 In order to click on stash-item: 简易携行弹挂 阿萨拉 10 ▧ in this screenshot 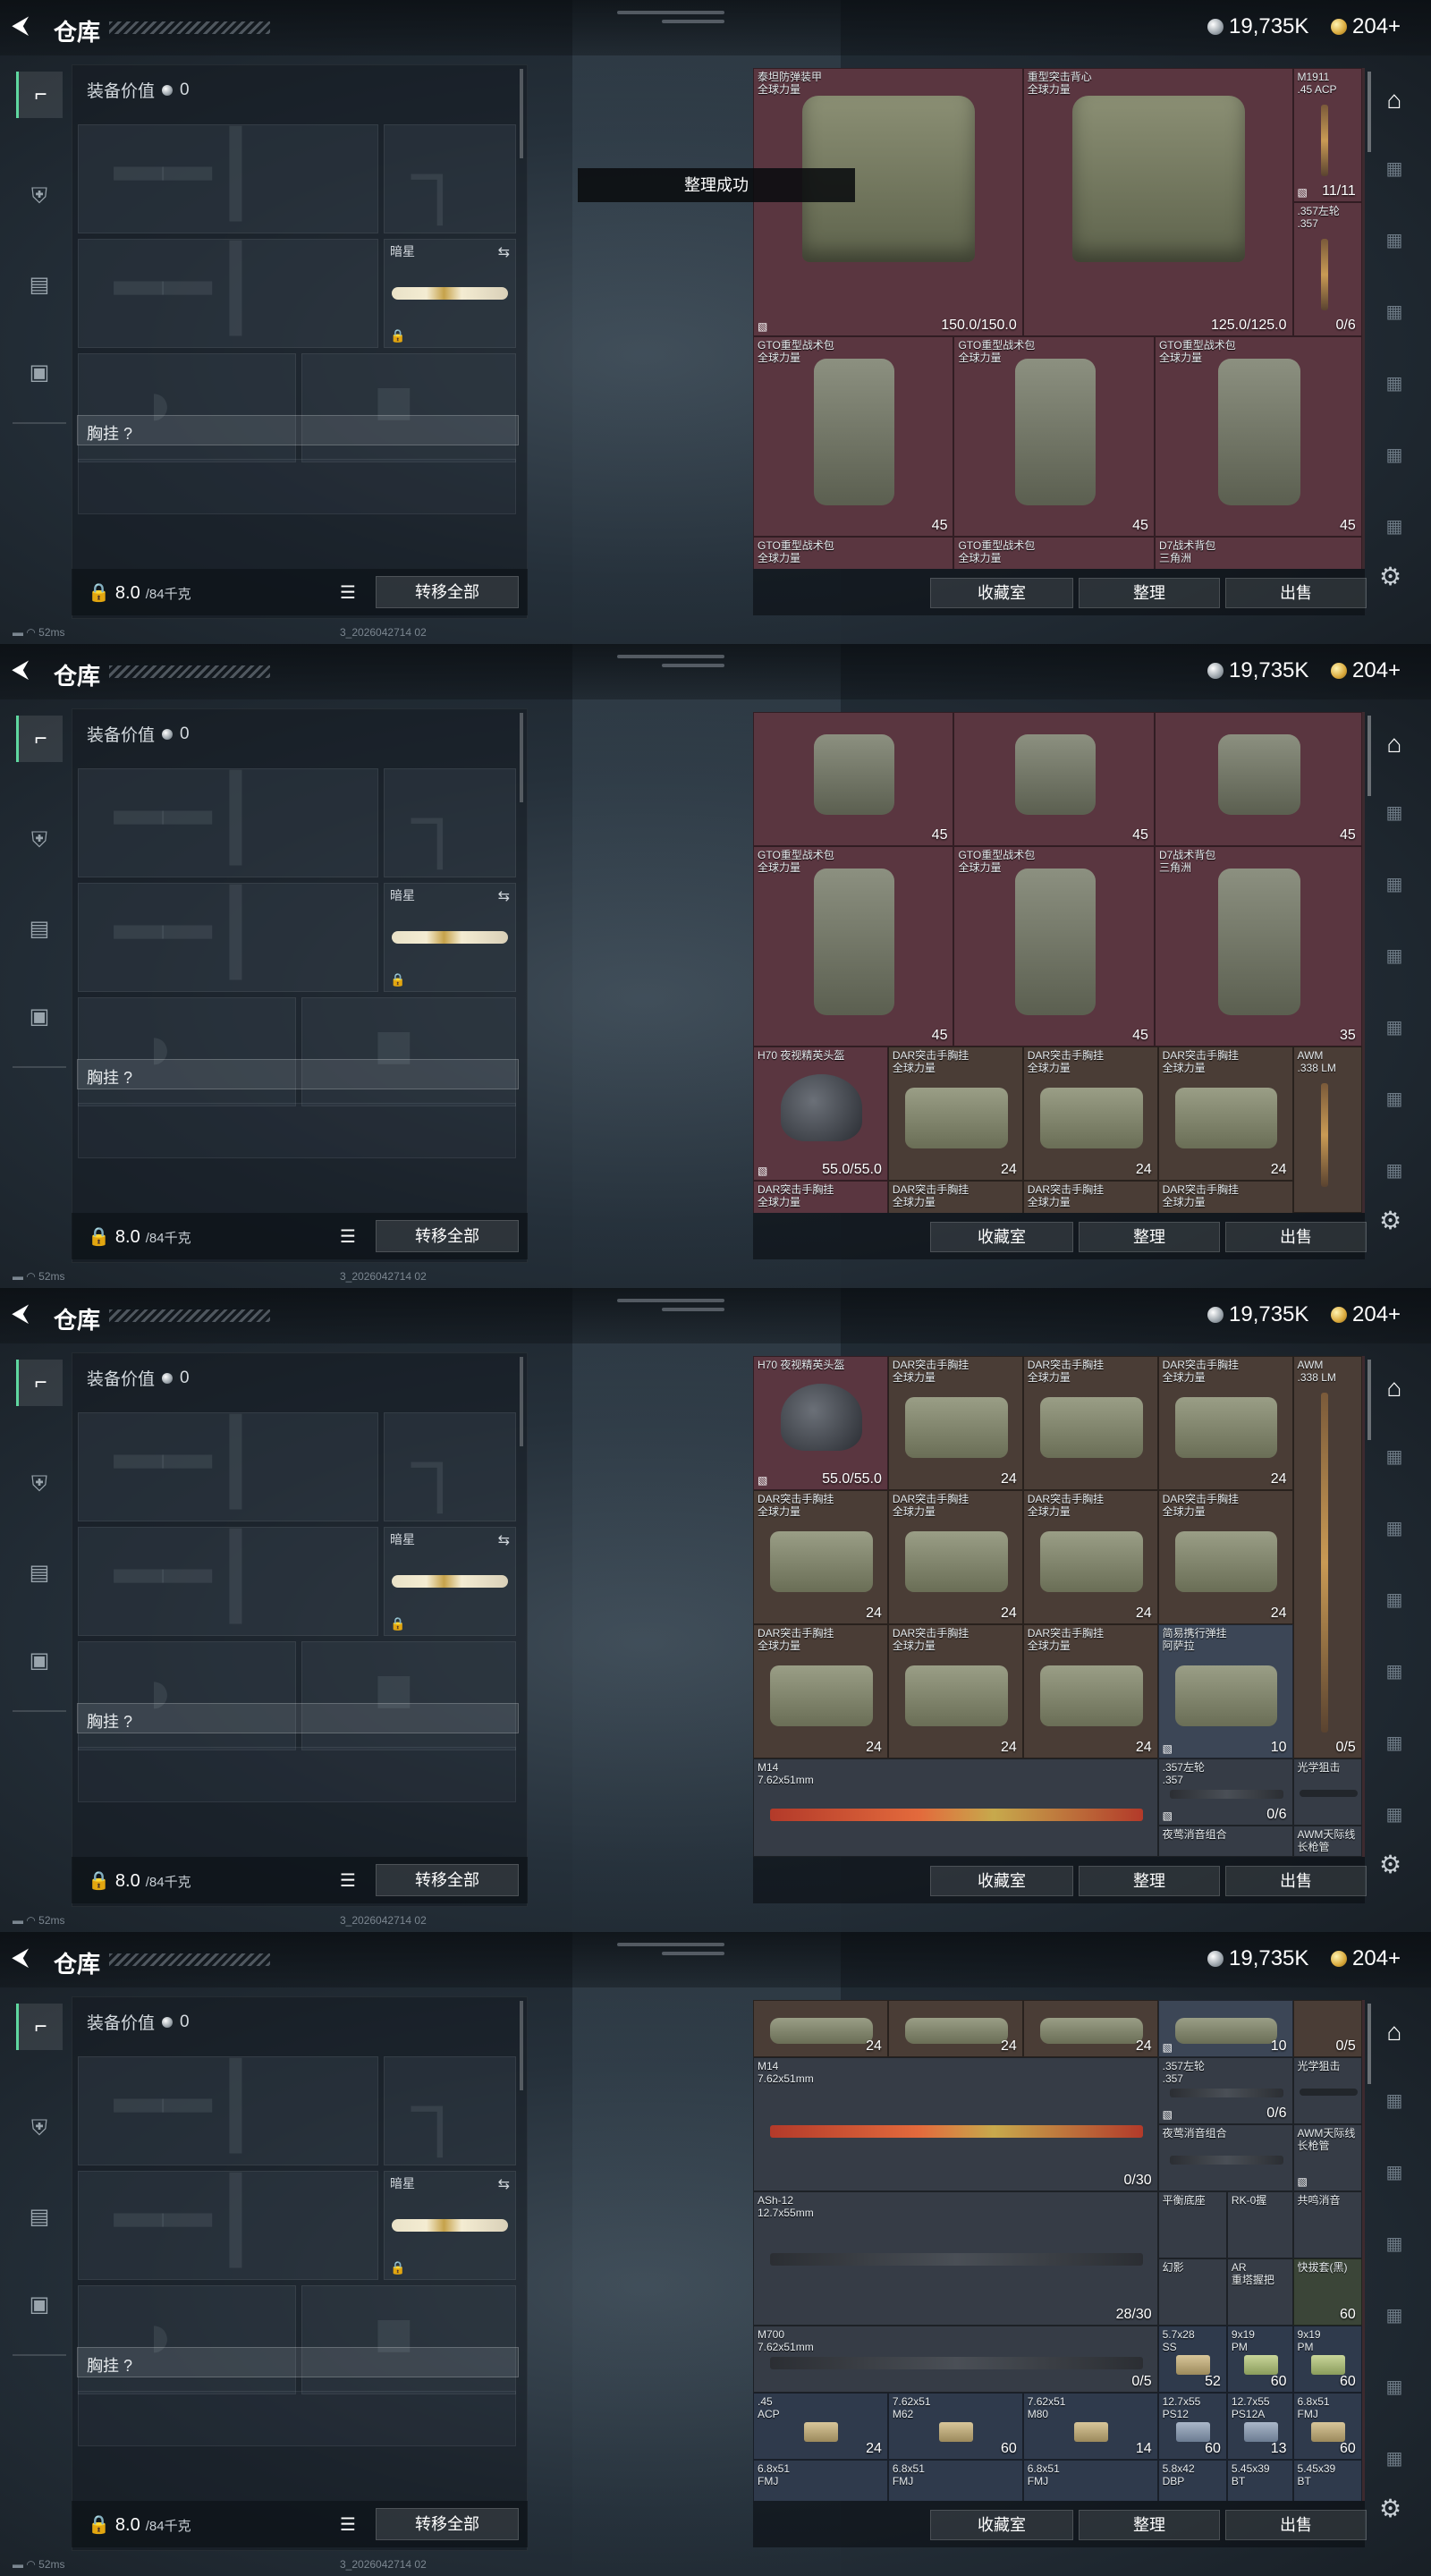, I will do `click(1225, 1691)`.